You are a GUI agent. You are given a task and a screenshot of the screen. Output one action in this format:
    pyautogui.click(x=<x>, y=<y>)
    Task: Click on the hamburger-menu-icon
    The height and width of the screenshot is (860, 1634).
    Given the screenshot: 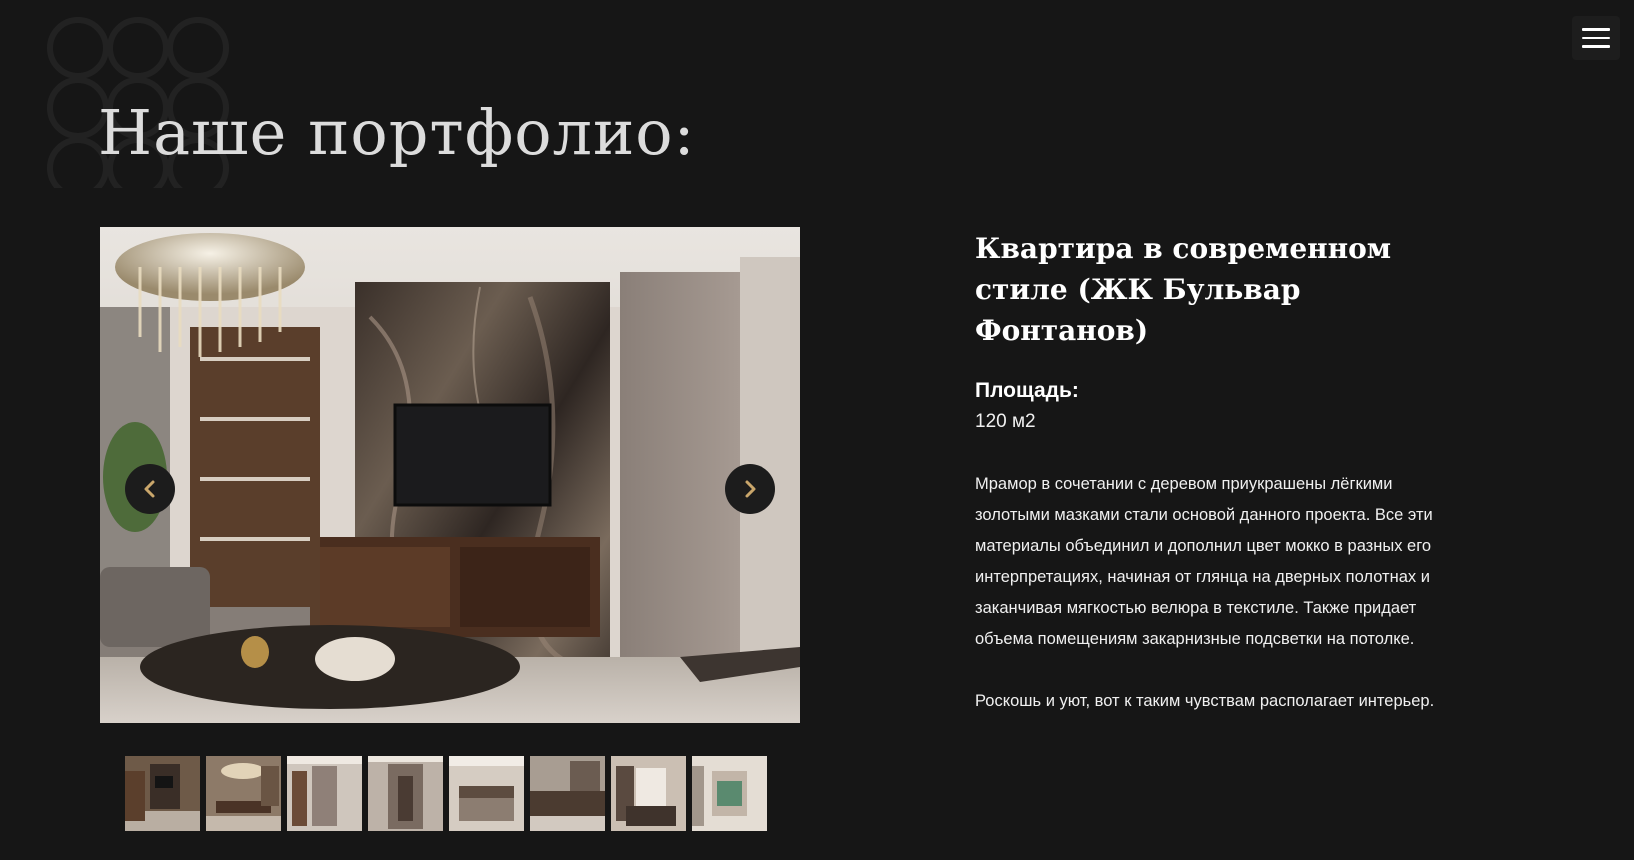 What is the action you would take?
    pyautogui.click(x=1596, y=38)
    